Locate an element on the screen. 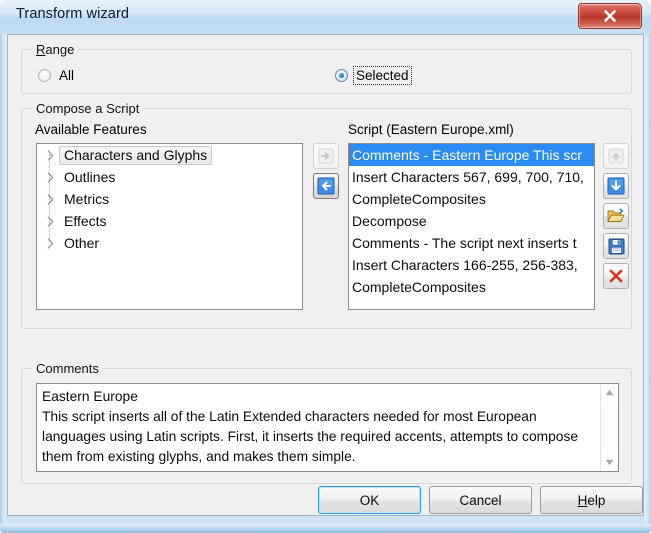  cancel-button-label: Cancel is located at coordinates (480, 500).